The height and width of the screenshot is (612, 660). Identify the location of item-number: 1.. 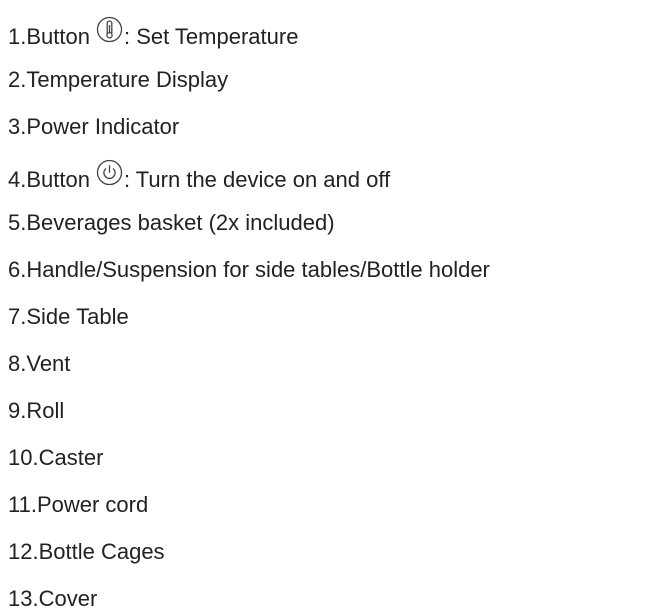
(17, 36).